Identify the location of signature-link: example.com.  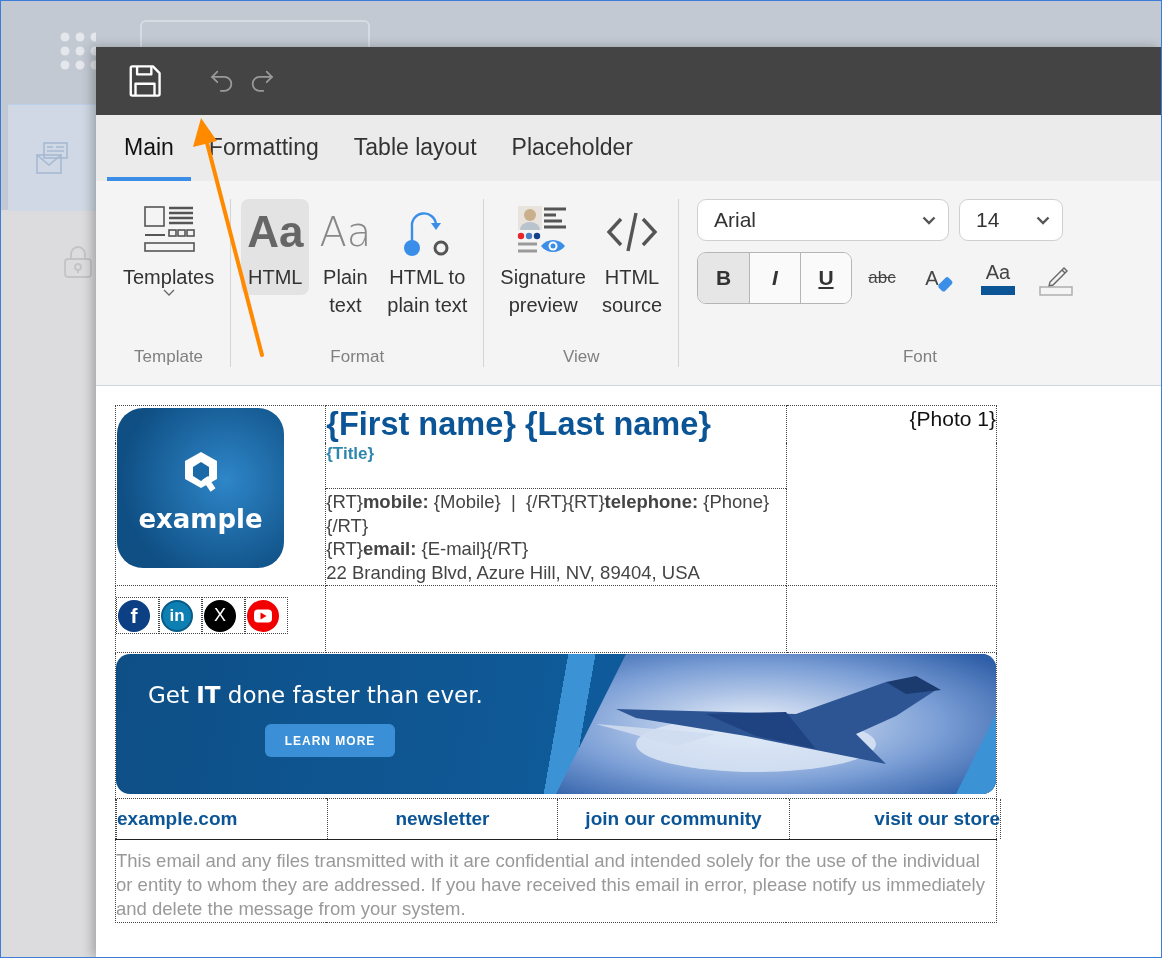
(177, 819).